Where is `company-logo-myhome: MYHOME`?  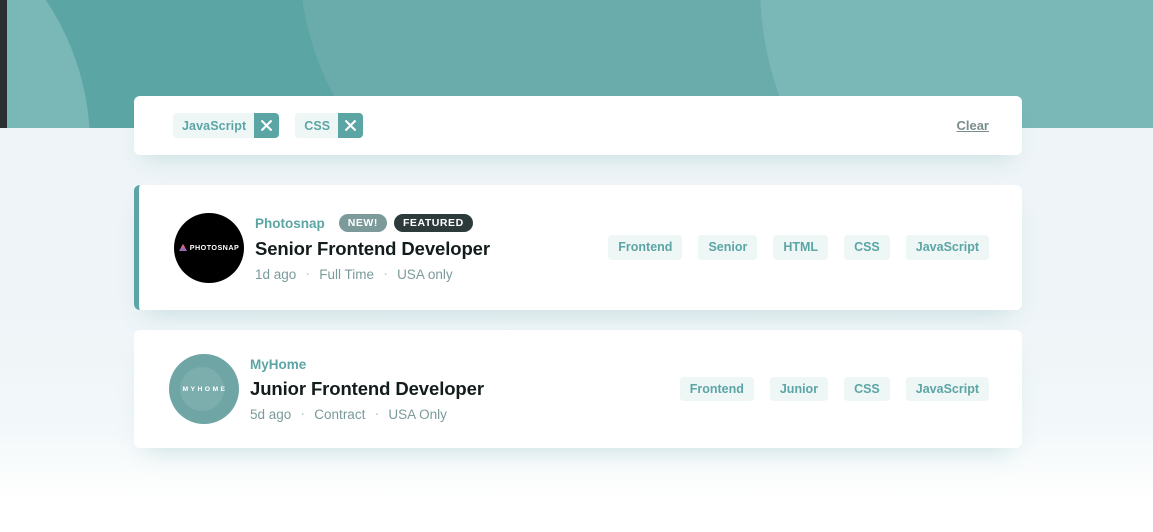
company-logo-myhome: MYHOME is located at coordinates (204, 389).